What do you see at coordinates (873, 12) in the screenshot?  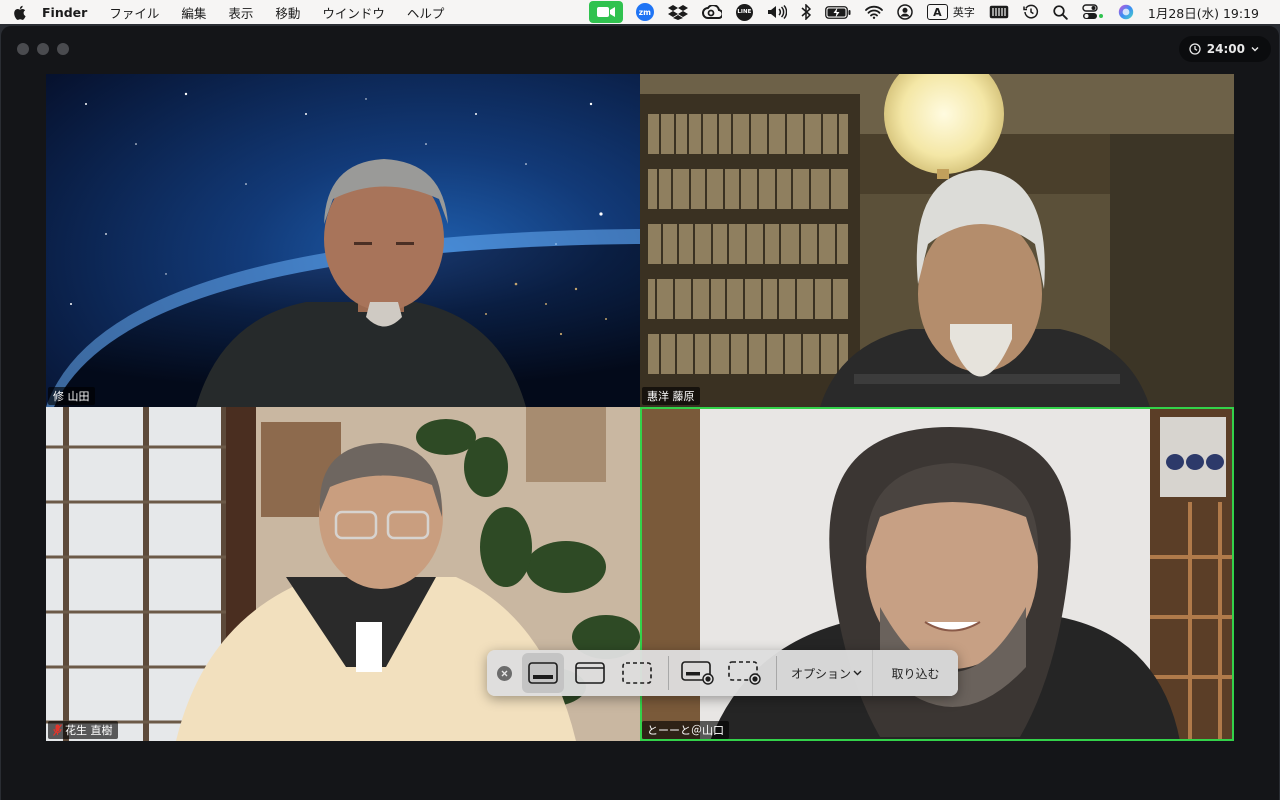 I see `wifi-icon` at bounding box center [873, 12].